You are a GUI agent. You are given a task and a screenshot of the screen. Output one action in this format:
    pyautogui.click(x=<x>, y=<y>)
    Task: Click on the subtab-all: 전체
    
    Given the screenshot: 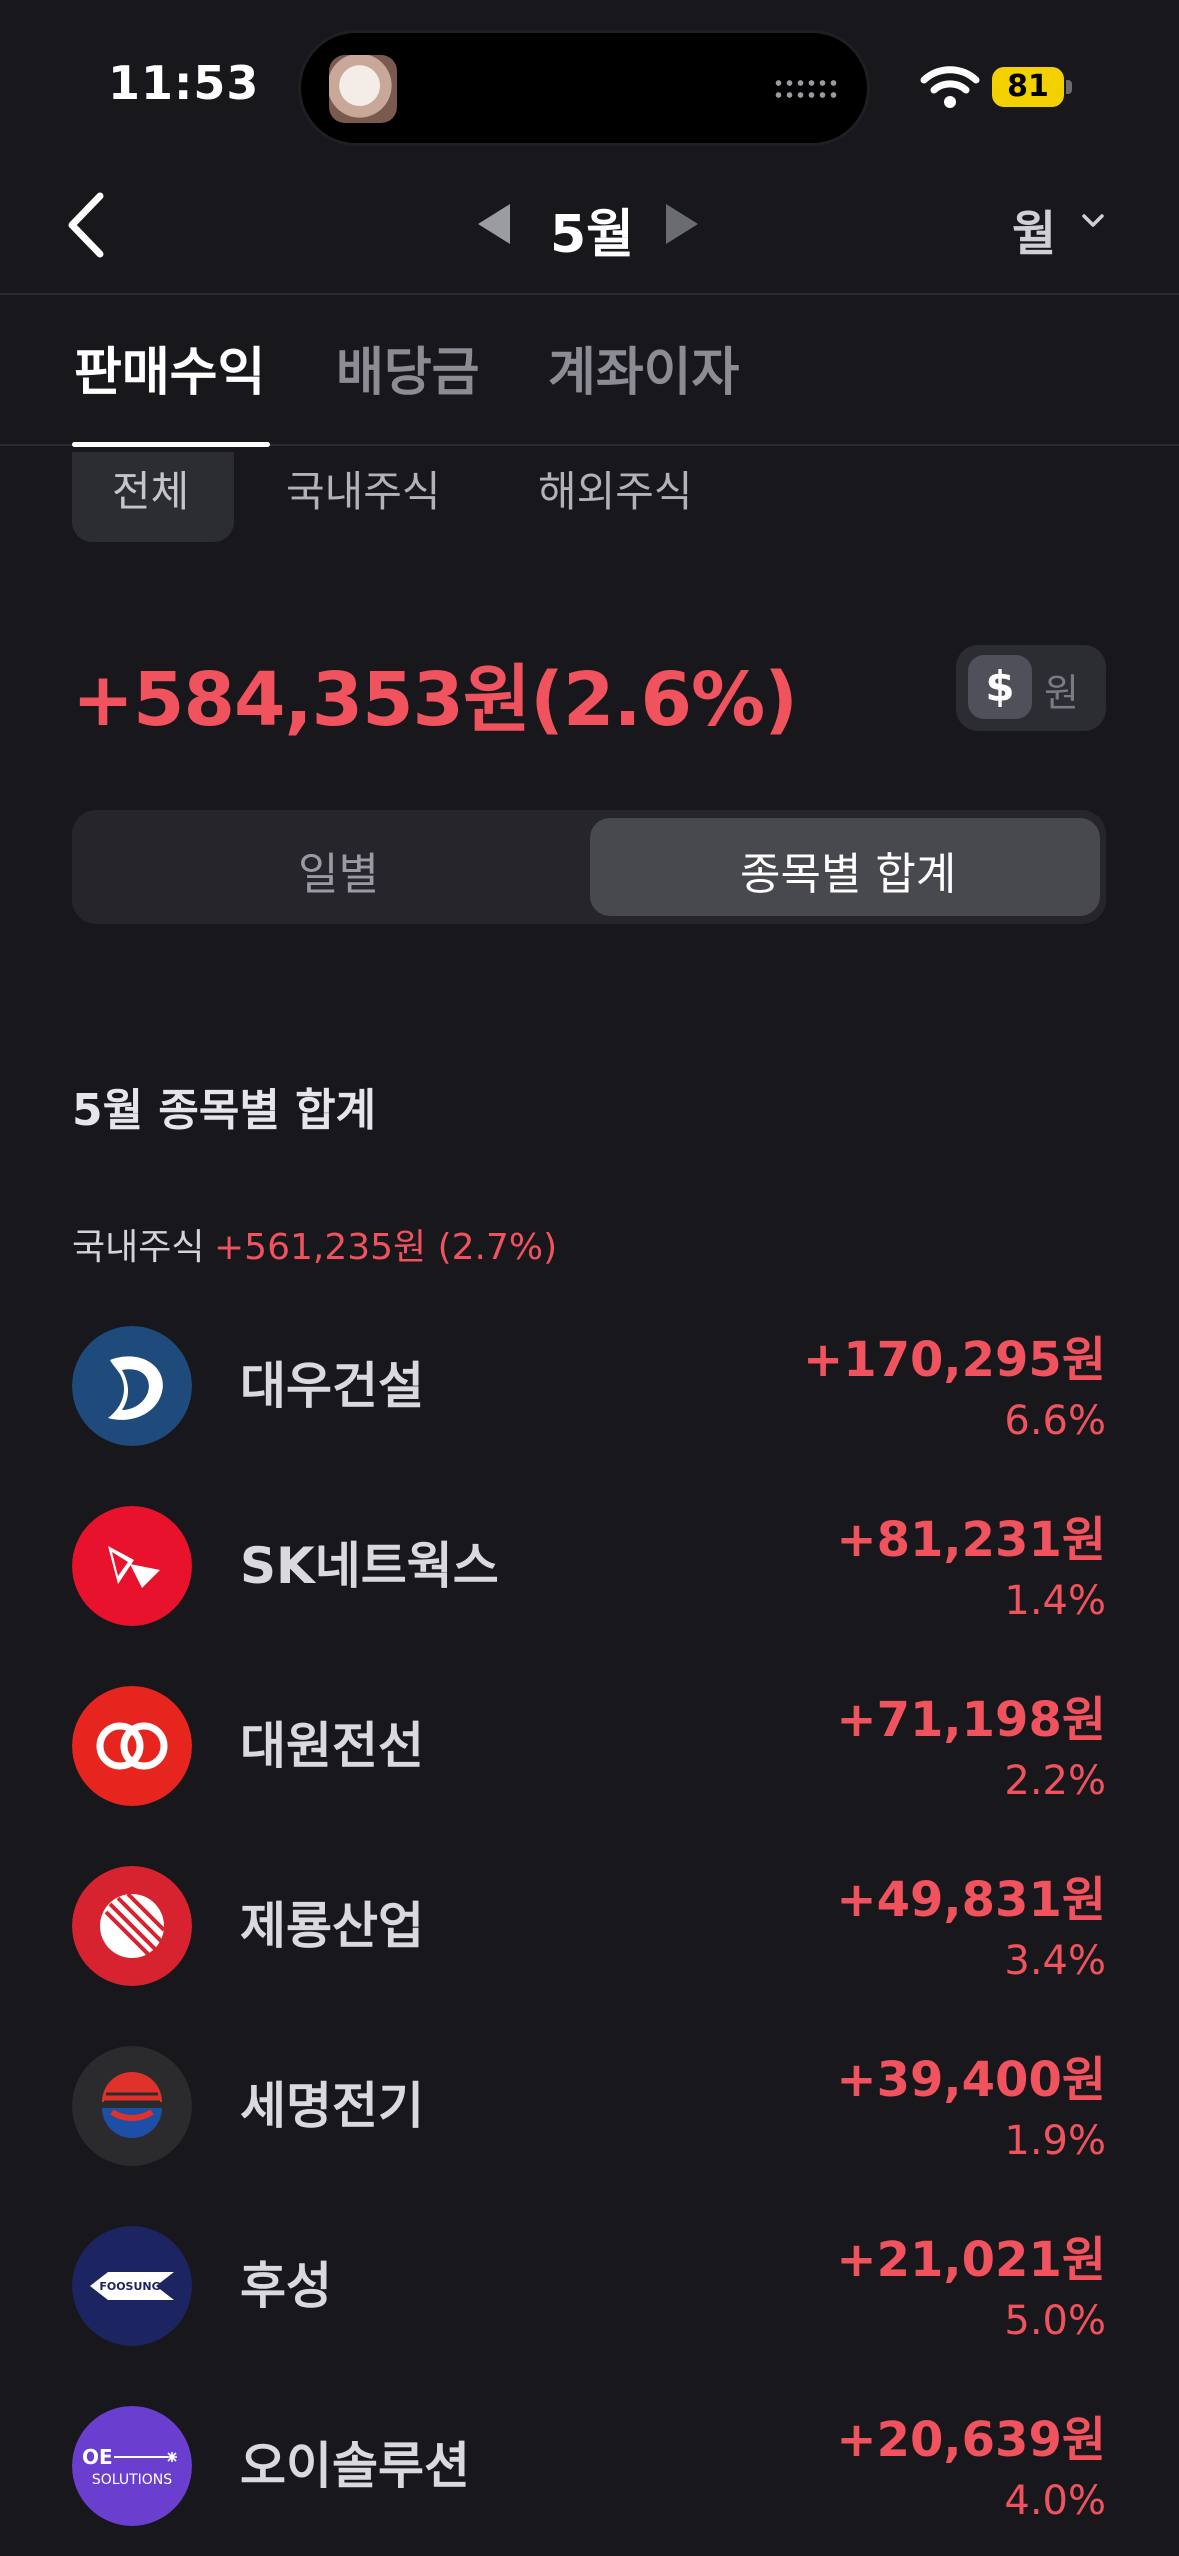 What is the action you would take?
    pyautogui.click(x=150, y=488)
    